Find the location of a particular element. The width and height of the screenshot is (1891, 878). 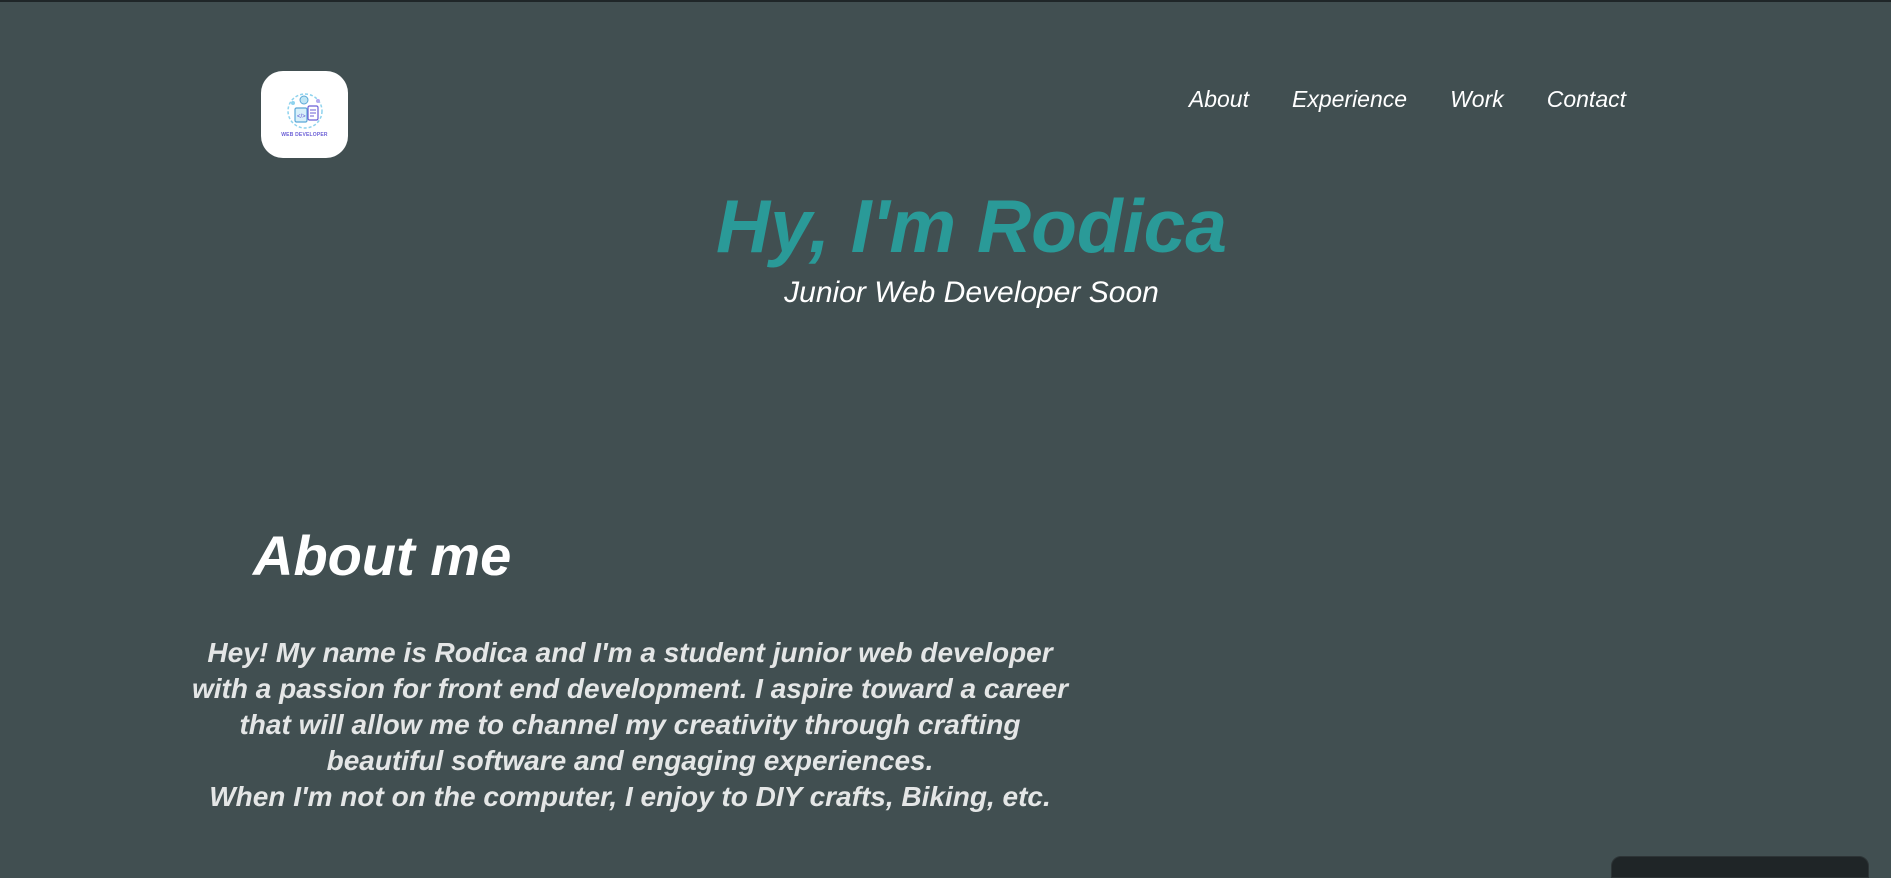

corner-popup-widget is located at coordinates (1740, 867).